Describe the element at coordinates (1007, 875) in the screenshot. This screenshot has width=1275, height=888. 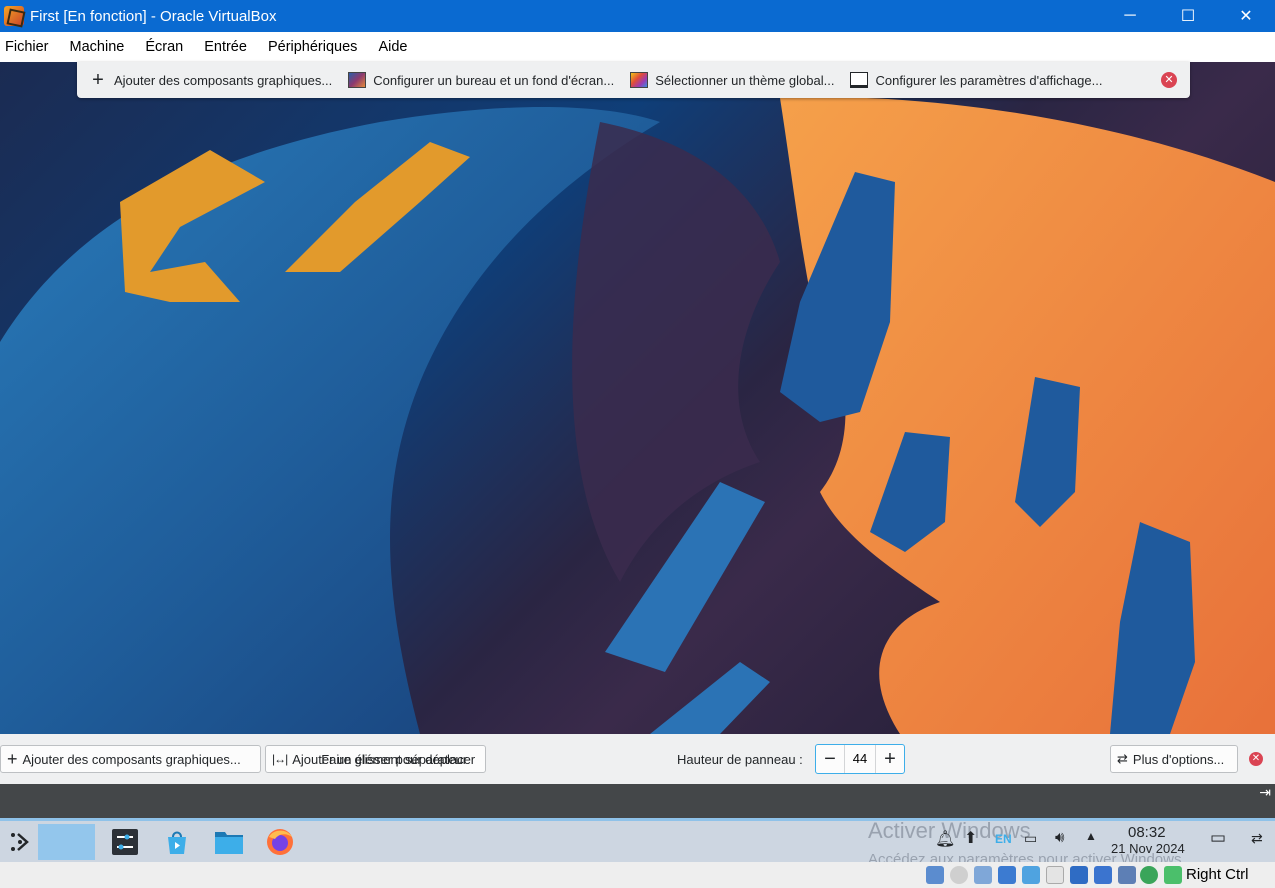
I see `network-icon` at that location.